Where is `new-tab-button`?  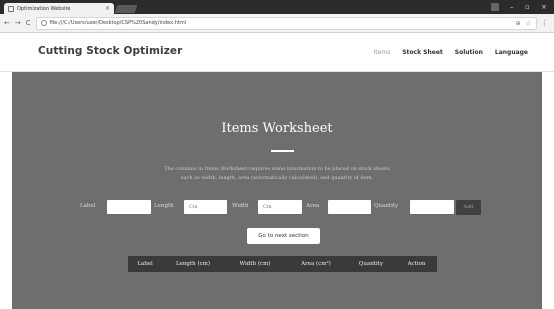
new-tab-button is located at coordinates (126, 9).